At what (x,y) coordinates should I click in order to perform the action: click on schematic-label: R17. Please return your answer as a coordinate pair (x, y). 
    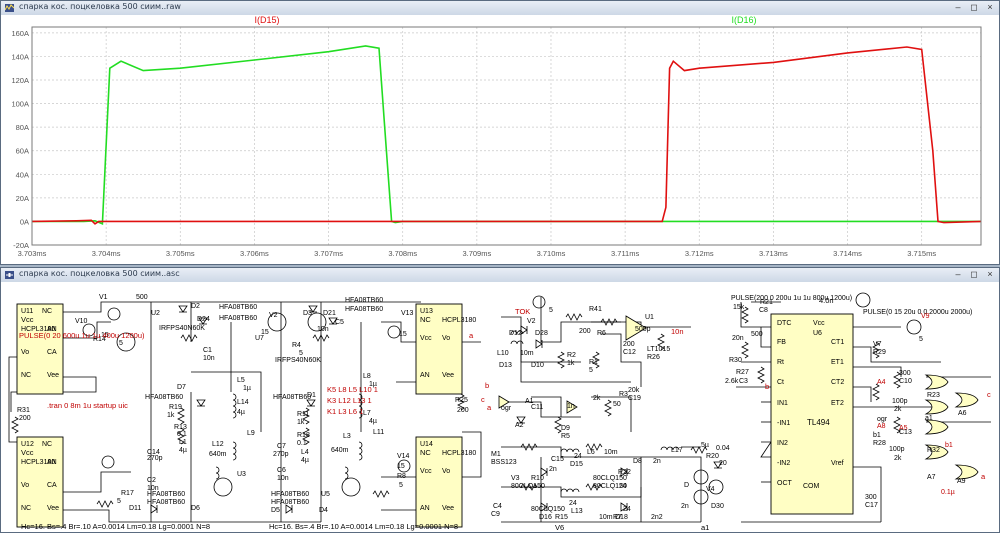
    Looking at the image, I should click on (127, 493).